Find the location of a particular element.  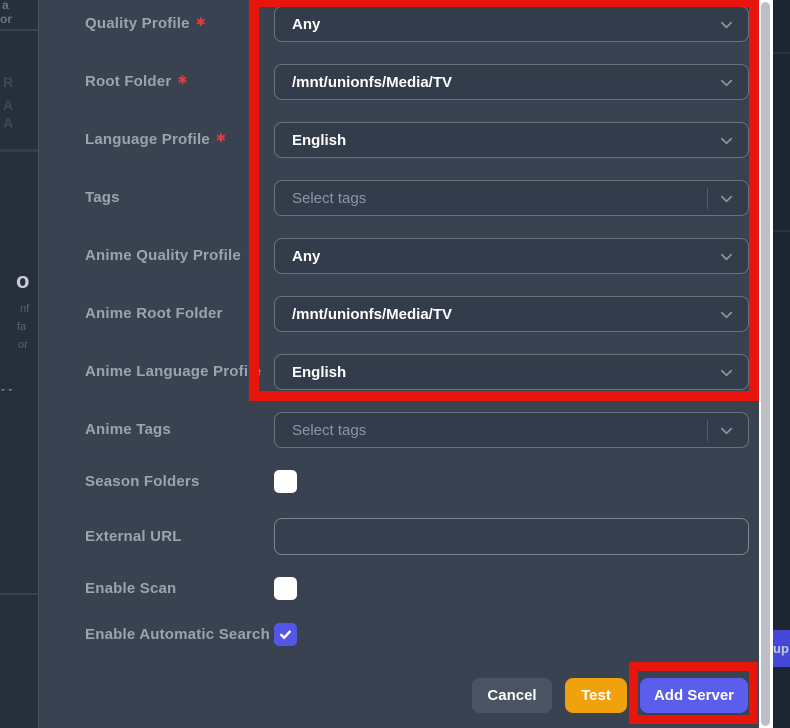

field-label: Season Folders is located at coordinates (142, 481).